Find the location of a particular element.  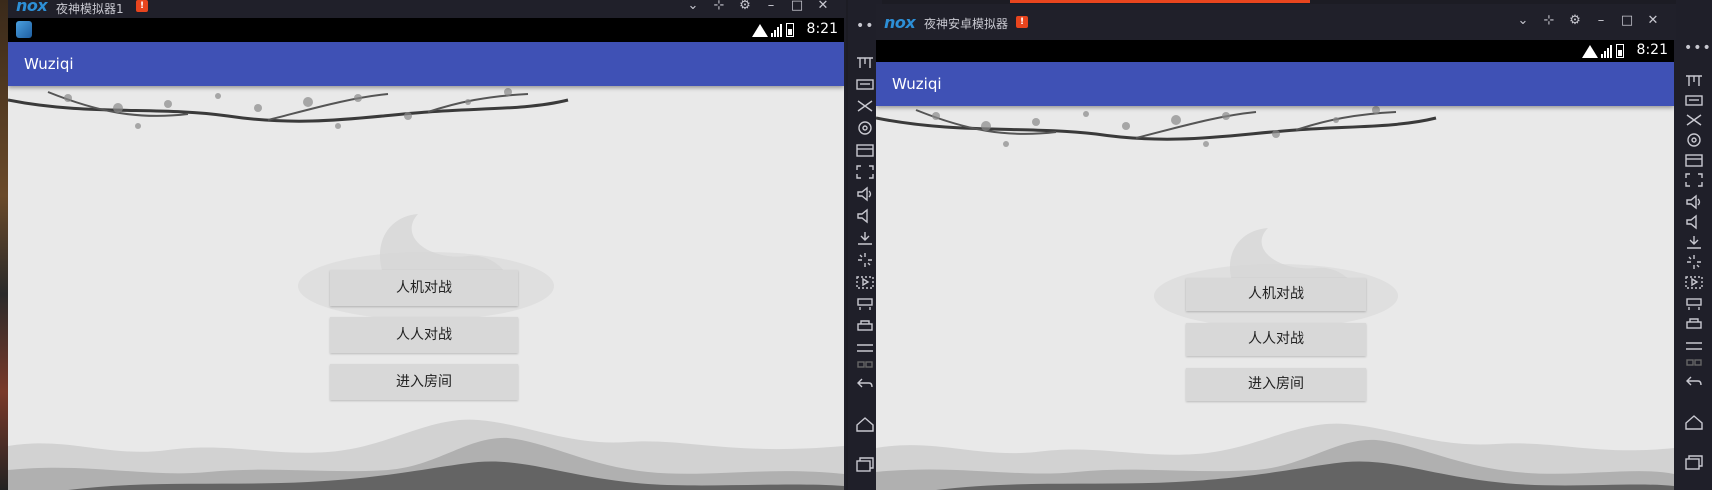

left-window-controls: ⌄ ⊹ ⚙ – □ ✕ is located at coordinates (758, 6).